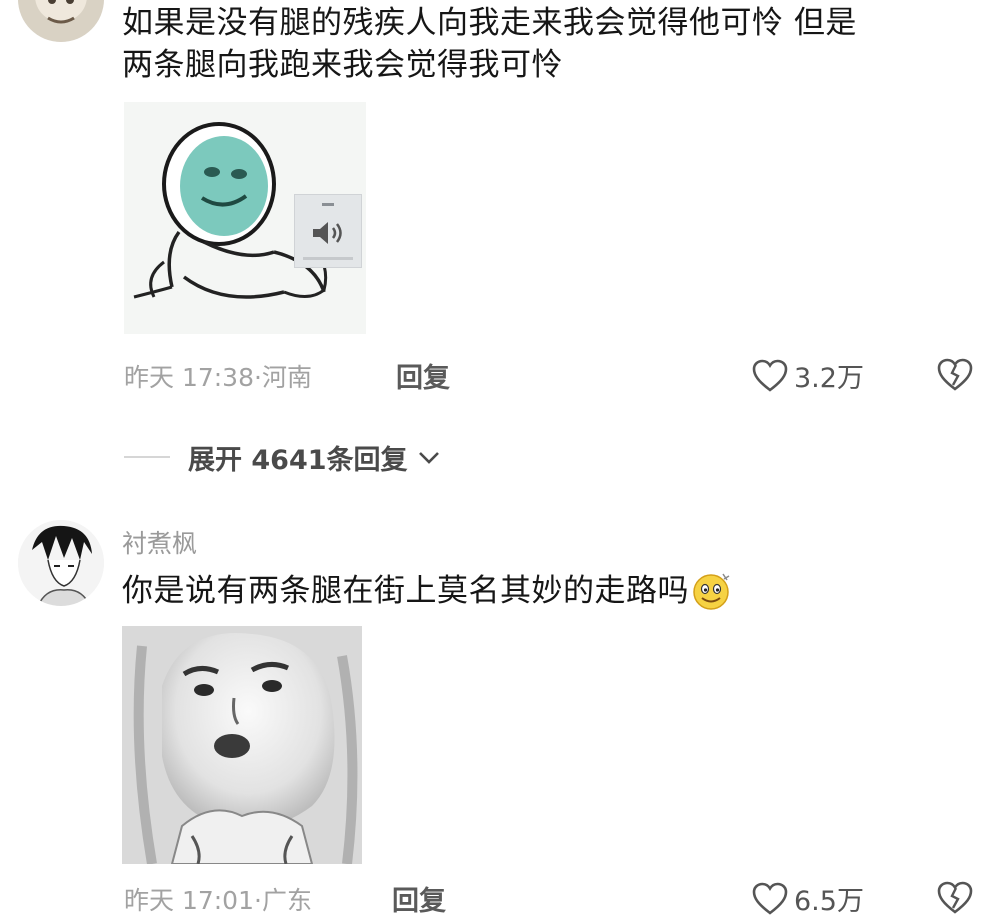 The height and width of the screenshot is (923, 981). I want to click on smiley-emoji-icon, so click(711, 591).